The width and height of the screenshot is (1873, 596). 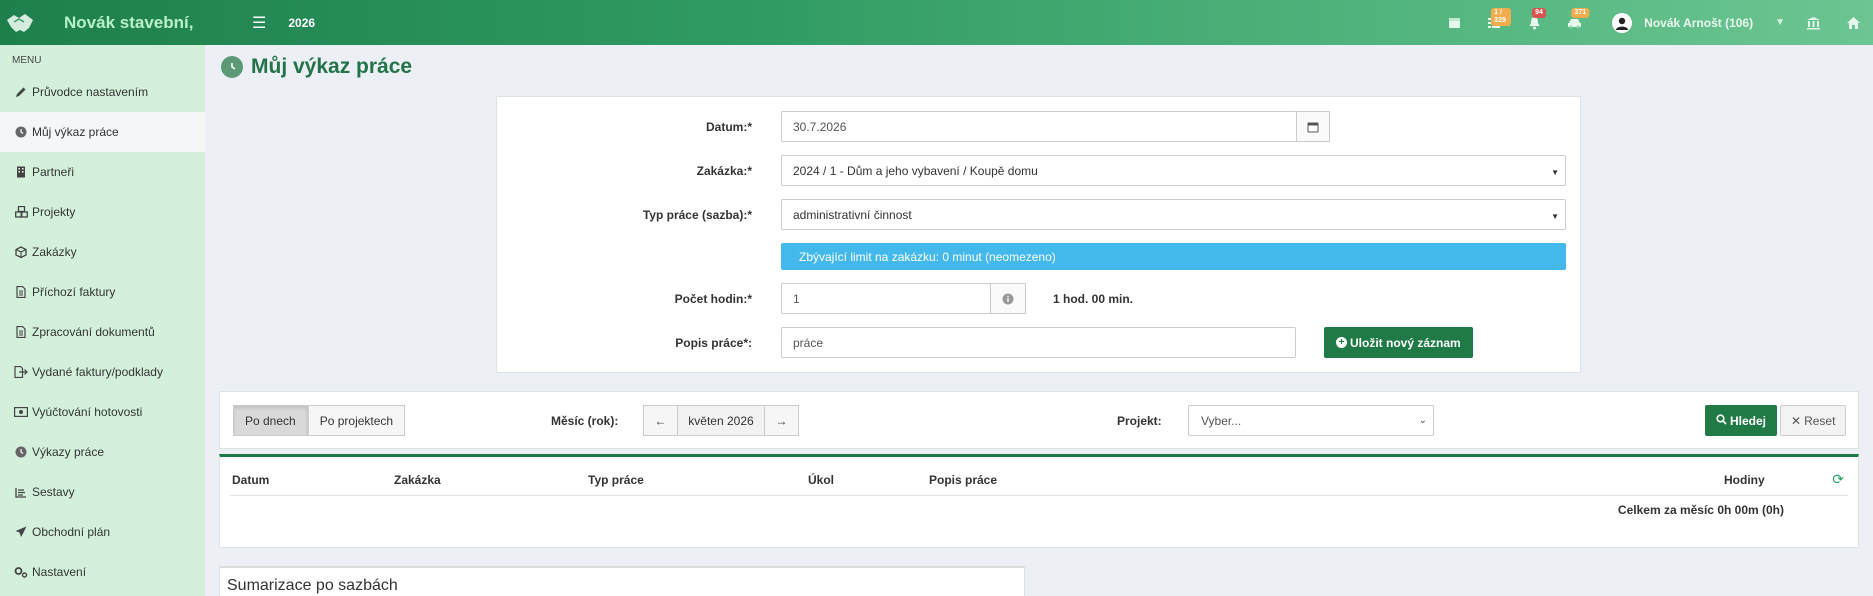 What do you see at coordinates (102, 452) in the screenshot?
I see `sidebar-item-timesheets: Výkazy práce` at bounding box center [102, 452].